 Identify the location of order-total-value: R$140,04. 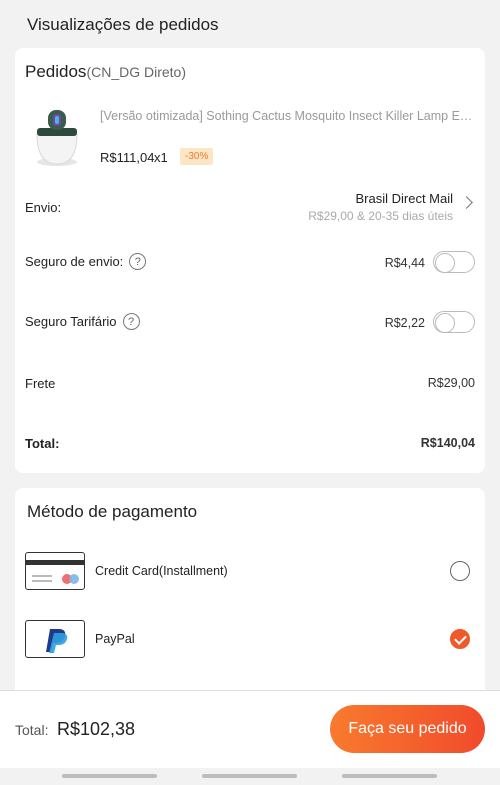
(447, 443).